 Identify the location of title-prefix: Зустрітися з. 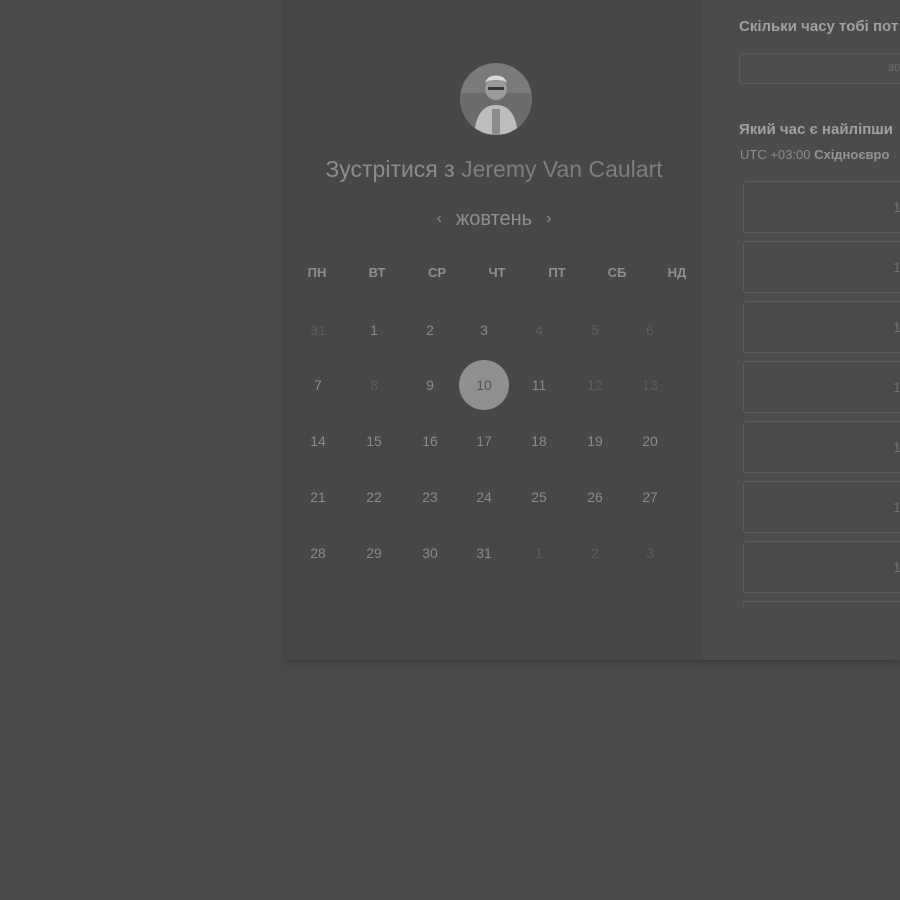
(390, 169).